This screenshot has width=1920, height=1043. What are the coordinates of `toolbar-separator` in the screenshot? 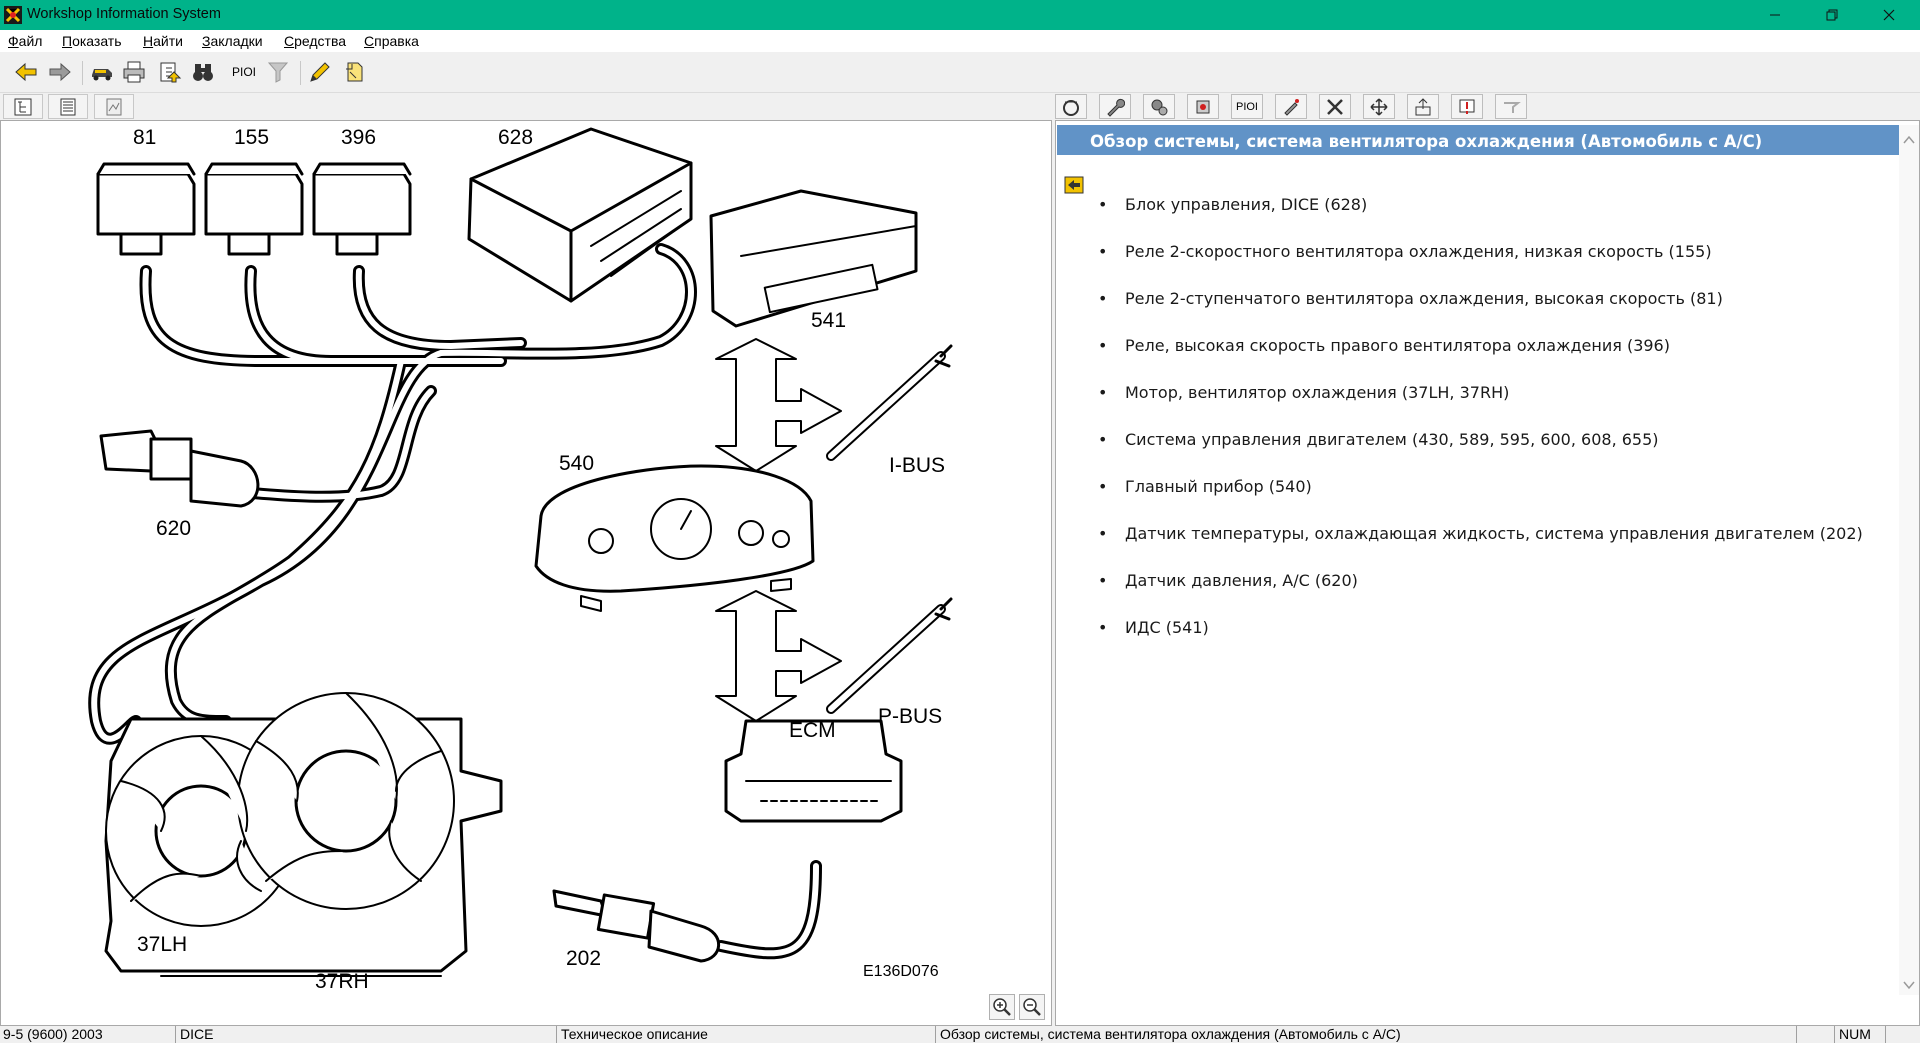 It's located at (82, 73).